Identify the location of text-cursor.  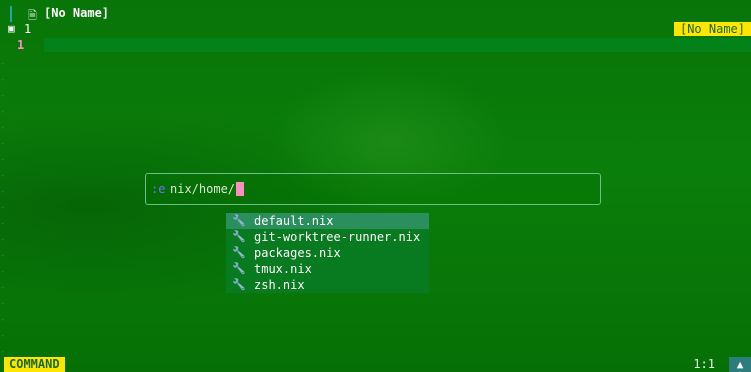
(240, 189).